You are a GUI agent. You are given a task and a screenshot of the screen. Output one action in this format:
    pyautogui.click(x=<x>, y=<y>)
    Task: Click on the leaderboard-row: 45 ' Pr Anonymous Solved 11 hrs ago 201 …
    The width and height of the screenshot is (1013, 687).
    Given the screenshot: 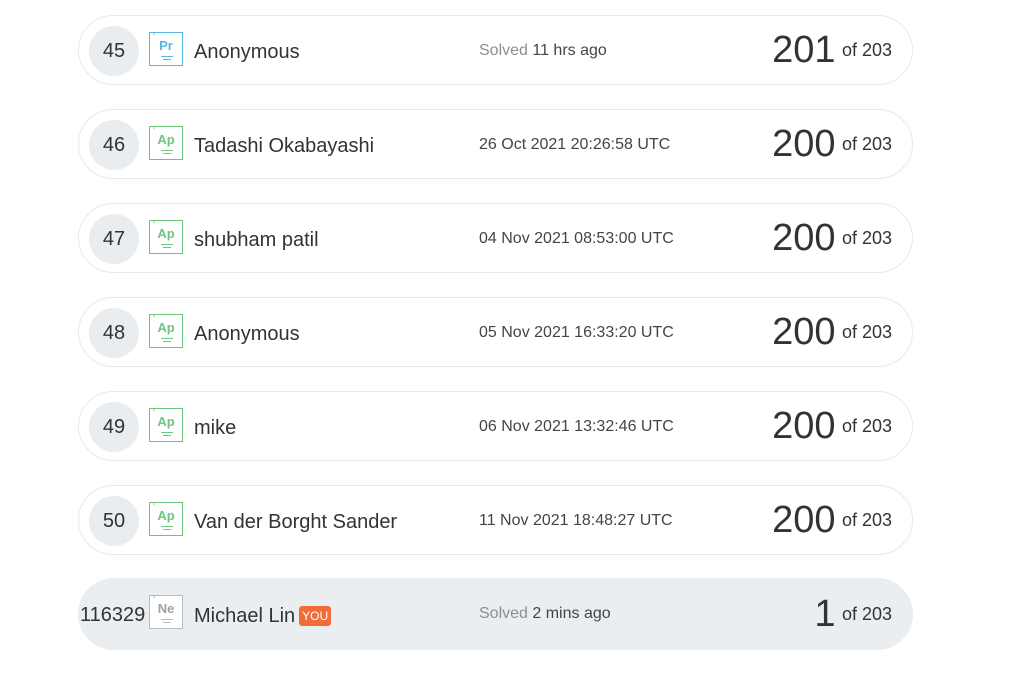 What is the action you would take?
    pyautogui.click(x=495, y=50)
    